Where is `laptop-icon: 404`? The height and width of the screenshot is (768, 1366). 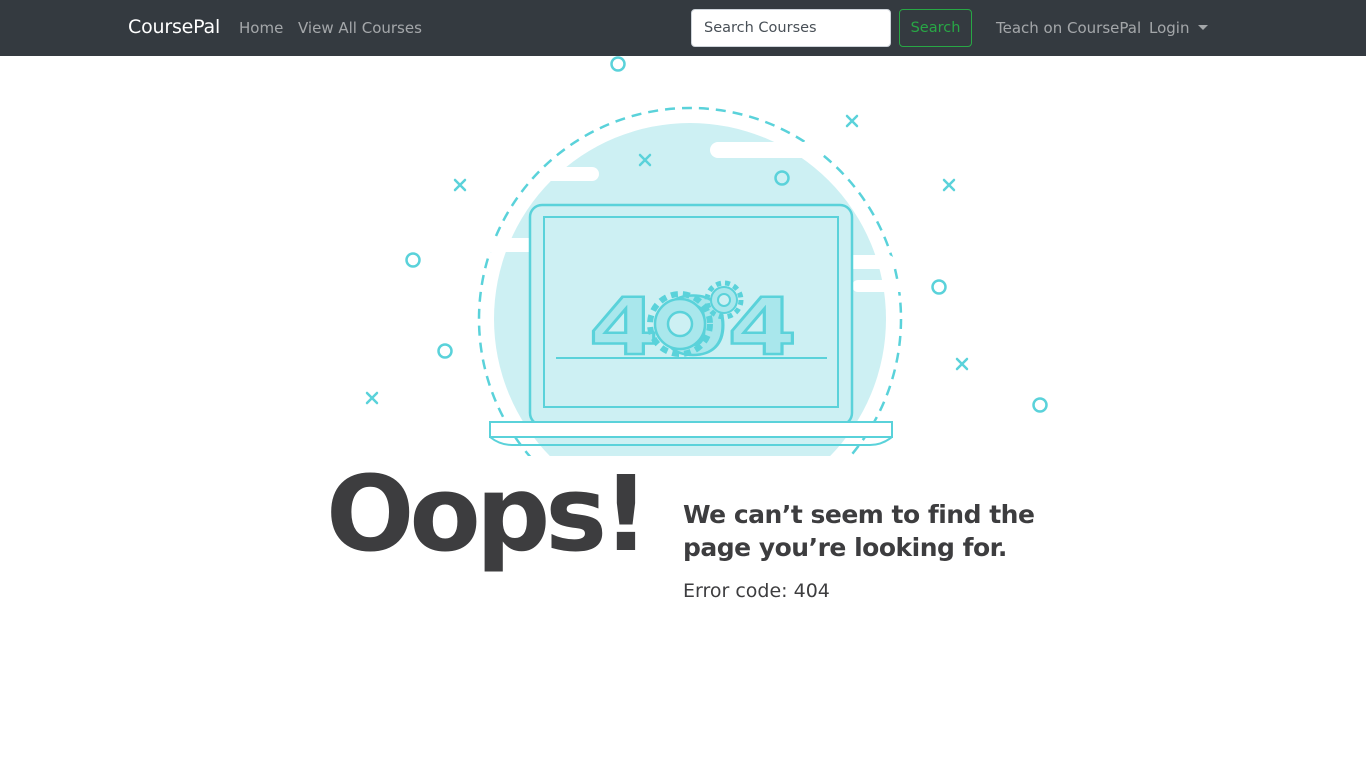
laptop-icon: 404 is located at coordinates (691, 324).